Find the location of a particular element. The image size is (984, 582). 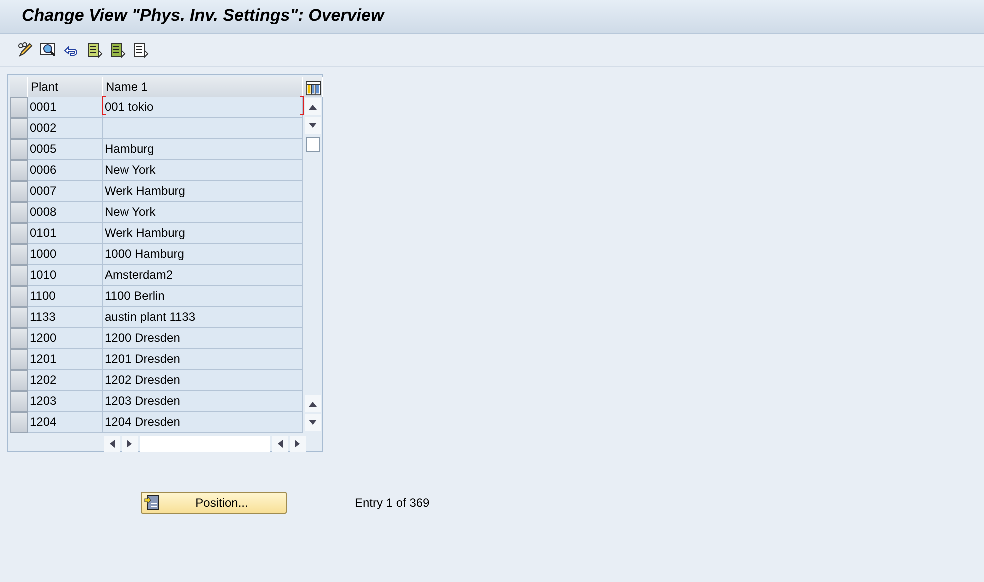

input-field: 1202 Dresden is located at coordinates (203, 380).